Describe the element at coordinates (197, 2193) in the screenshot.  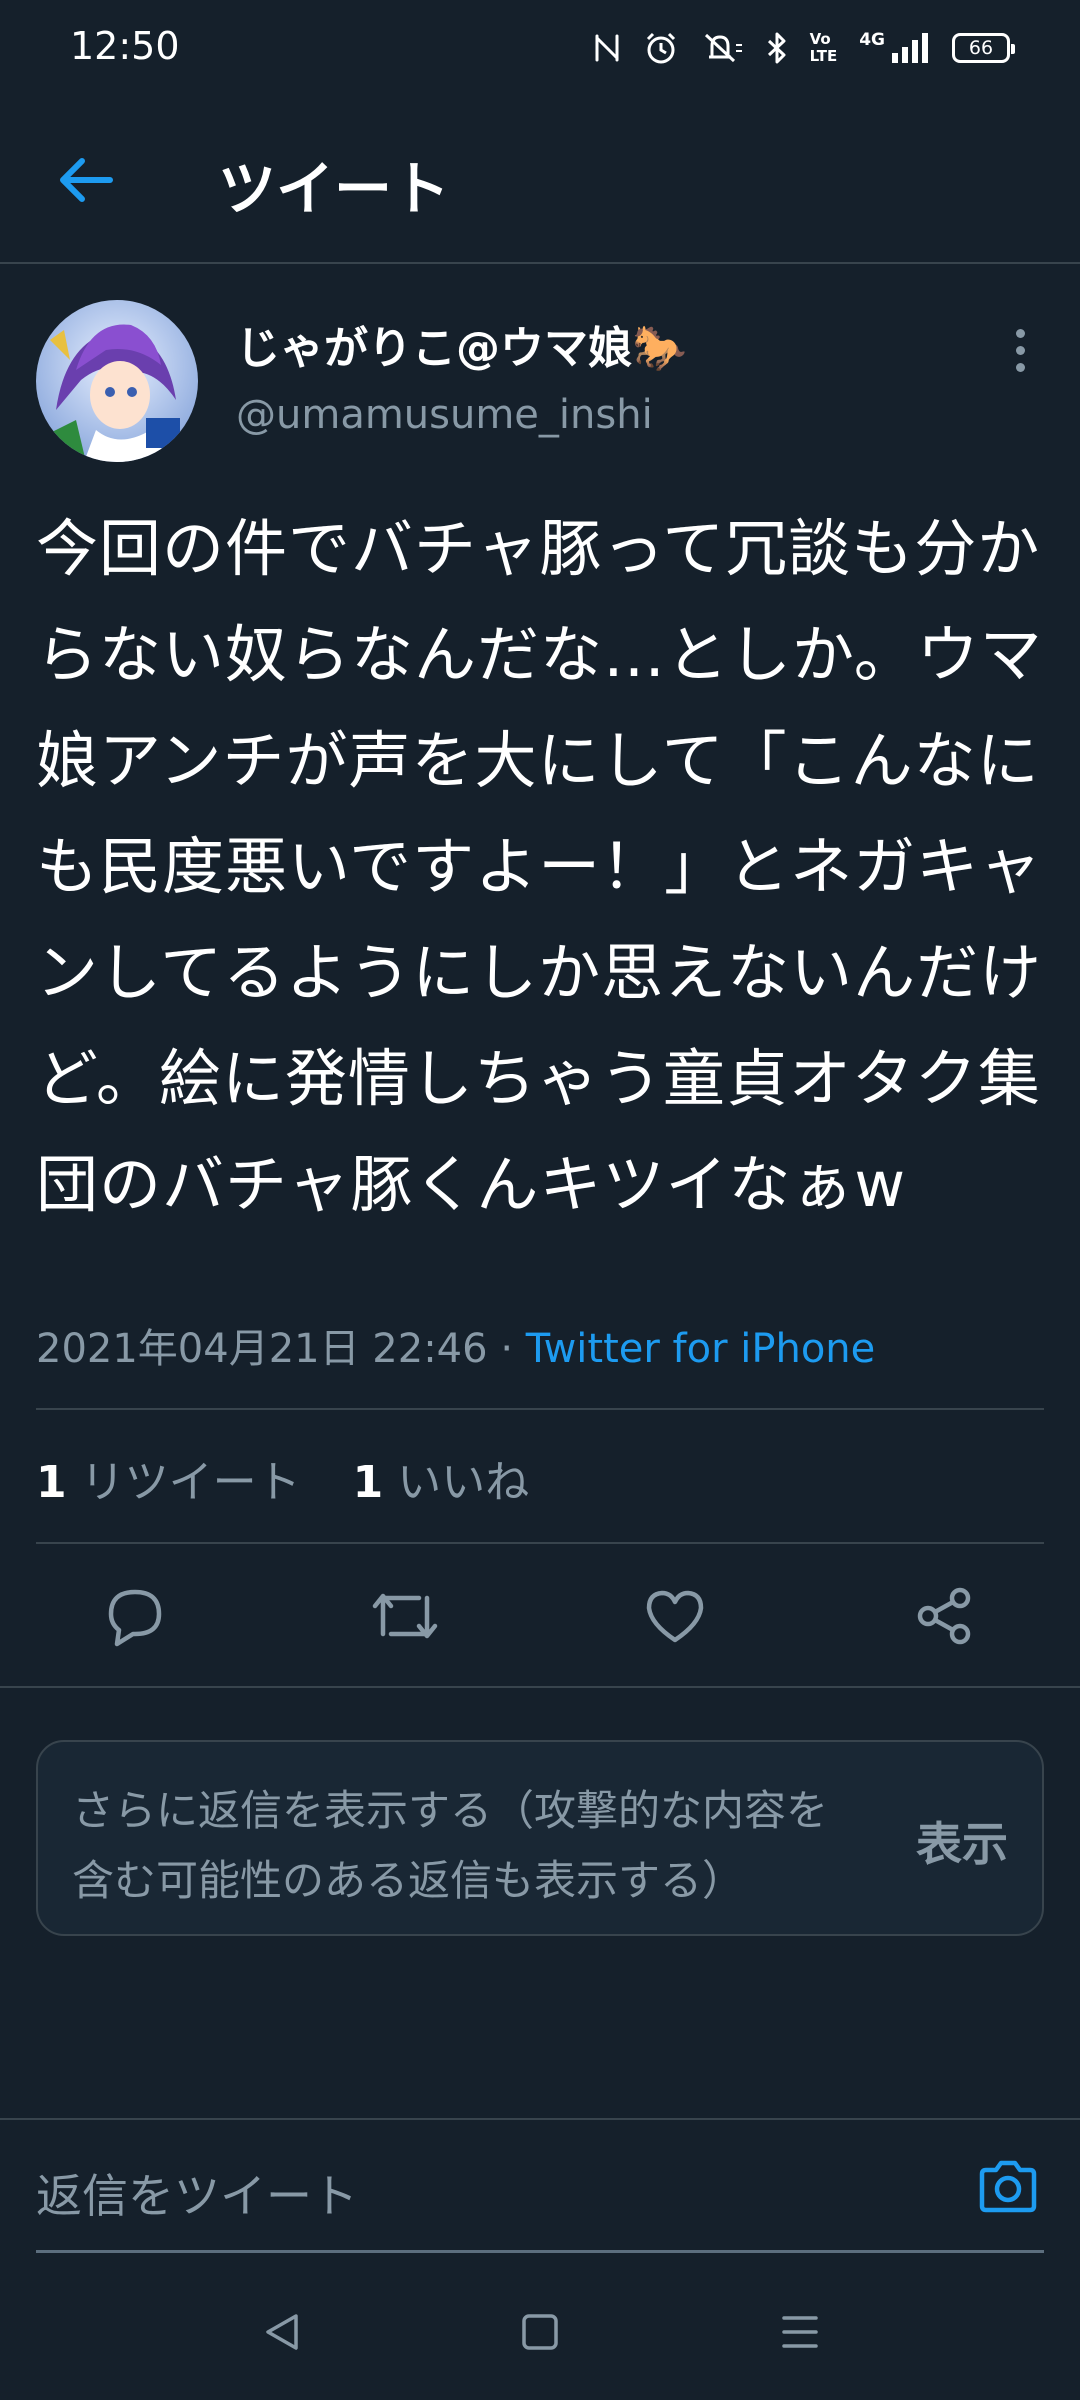
I see `reply-input: 返信をツイート` at that location.